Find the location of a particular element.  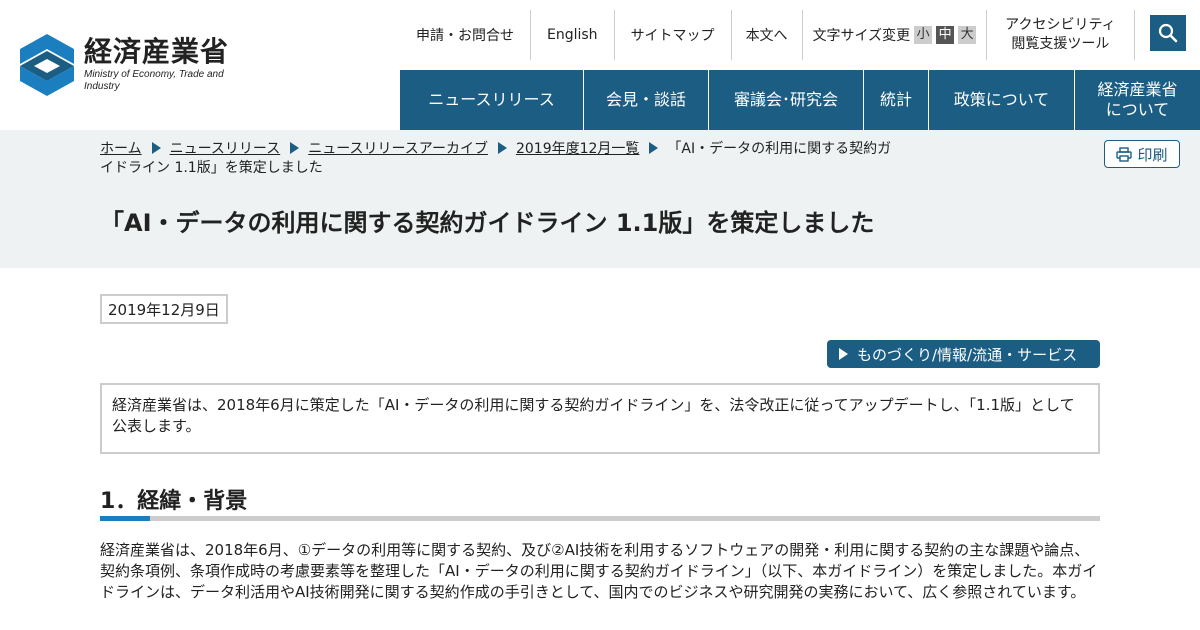

gnav-press-conference: 会見・談話 is located at coordinates (646, 100).